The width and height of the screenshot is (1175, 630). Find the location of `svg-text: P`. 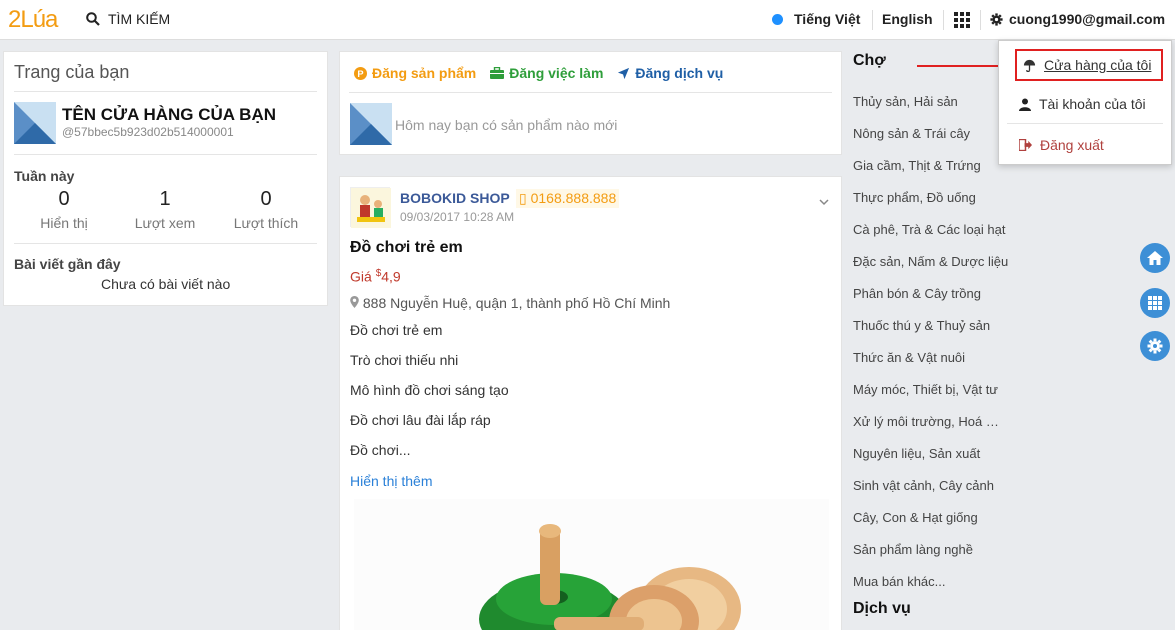

svg-text: P is located at coordinates (360, 73).